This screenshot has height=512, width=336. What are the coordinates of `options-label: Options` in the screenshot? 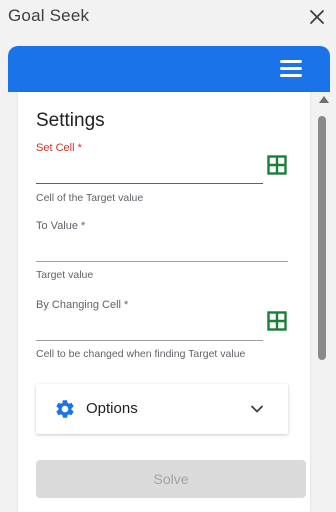 It's located at (112, 408).